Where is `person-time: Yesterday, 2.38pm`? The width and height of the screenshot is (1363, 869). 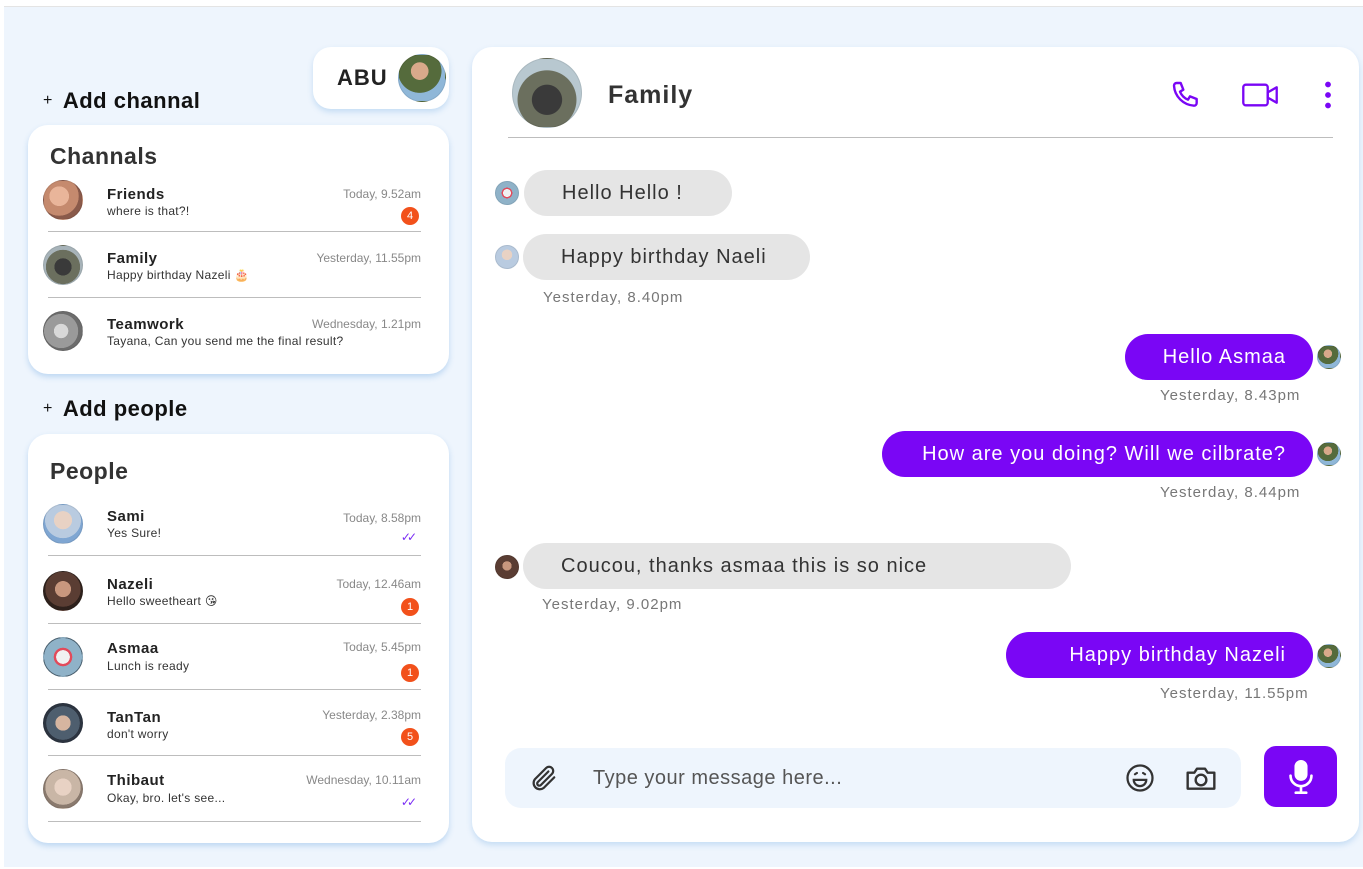 person-time: Yesterday, 2.38pm is located at coordinates (371, 715).